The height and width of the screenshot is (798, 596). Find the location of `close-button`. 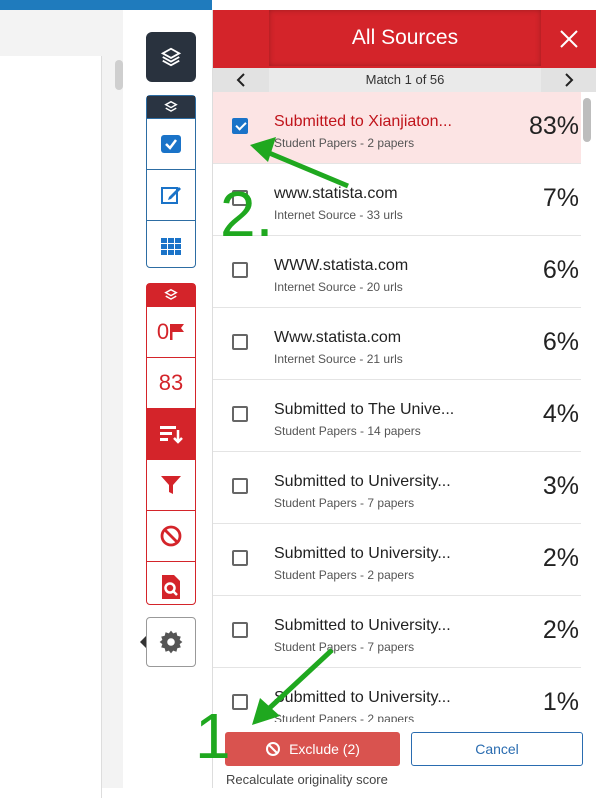

close-button is located at coordinates (568, 39).